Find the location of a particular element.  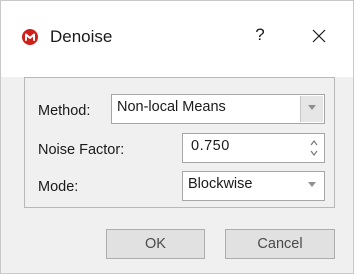

method-select-value: Non-local Means is located at coordinates (171, 107).